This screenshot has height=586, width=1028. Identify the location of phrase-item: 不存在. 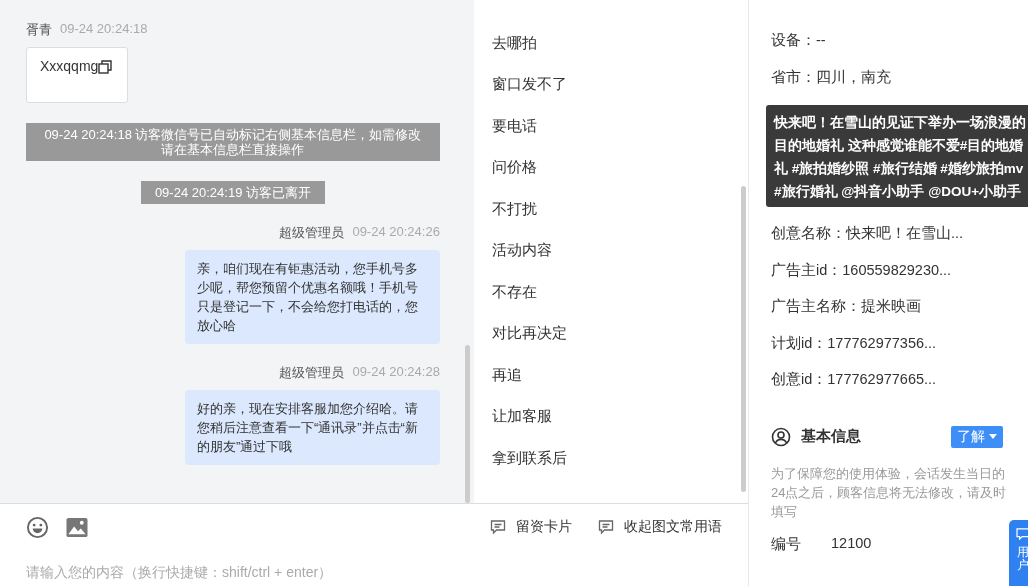
(619, 292).